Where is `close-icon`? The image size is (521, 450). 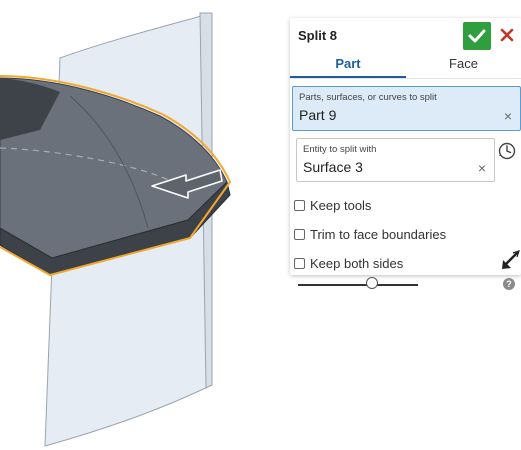 close-icon is located at coordinates (507, 35).